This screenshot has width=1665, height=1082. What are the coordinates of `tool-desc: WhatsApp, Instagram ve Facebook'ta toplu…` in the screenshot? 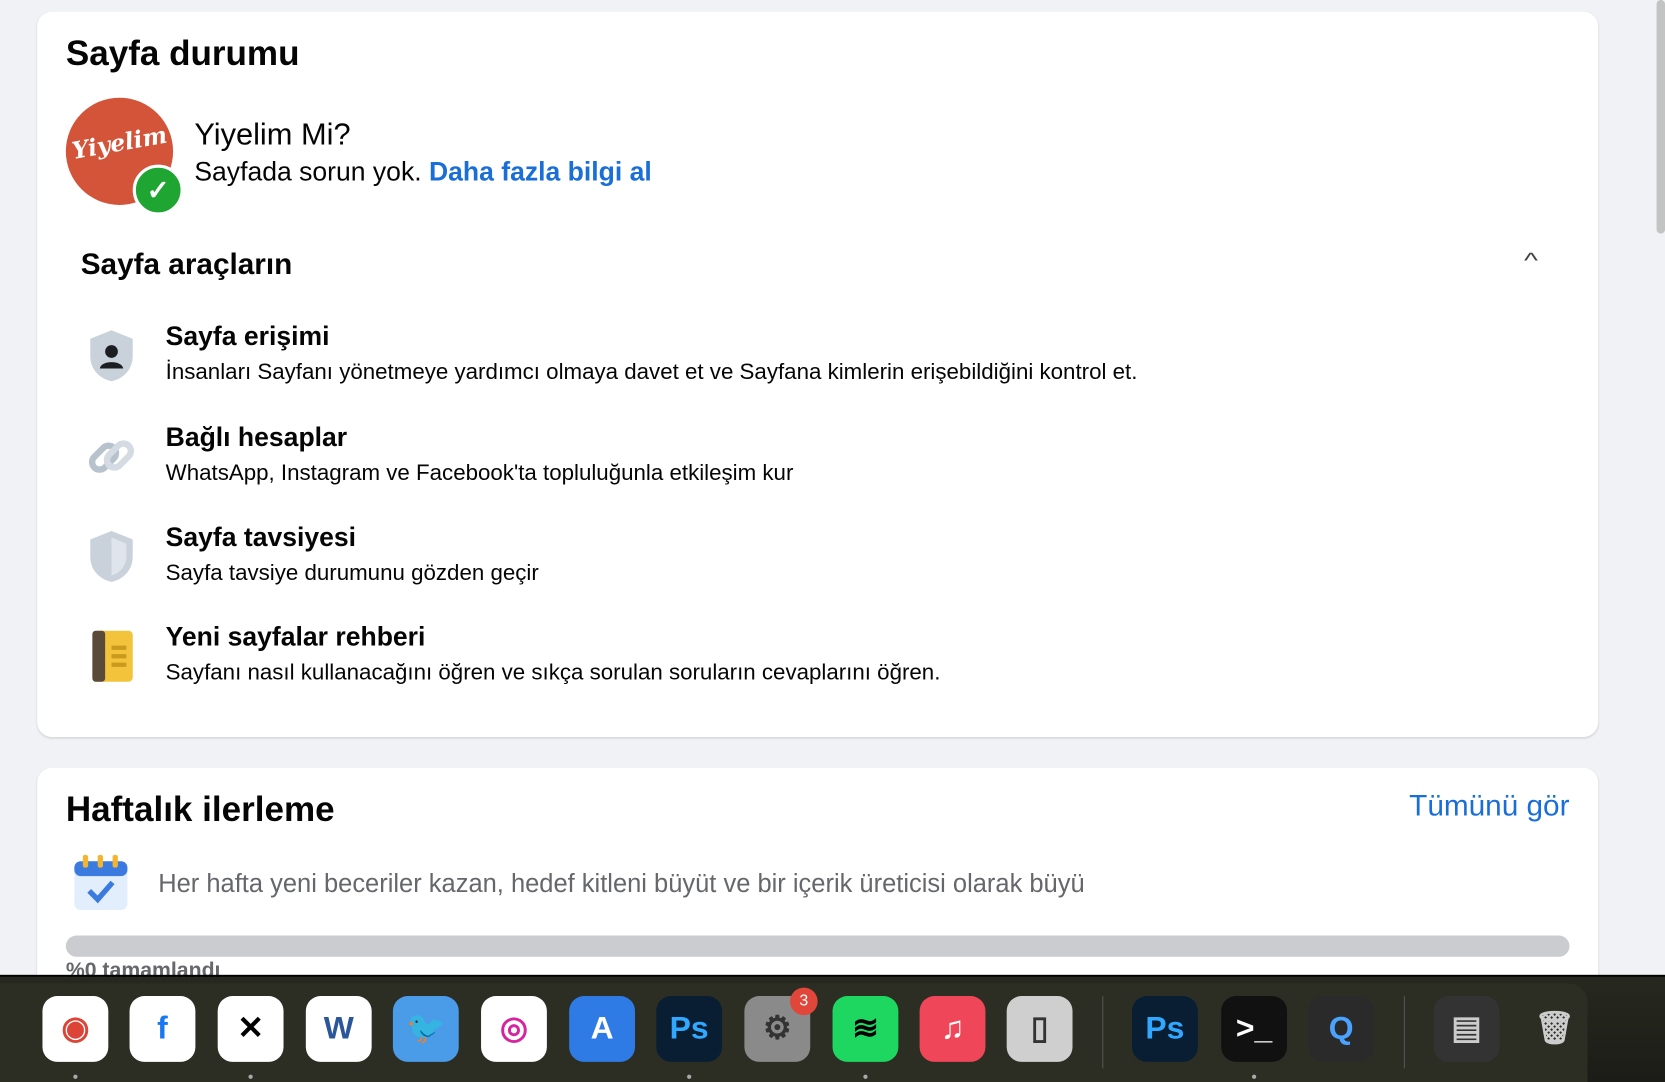 It's located at (479, 473).